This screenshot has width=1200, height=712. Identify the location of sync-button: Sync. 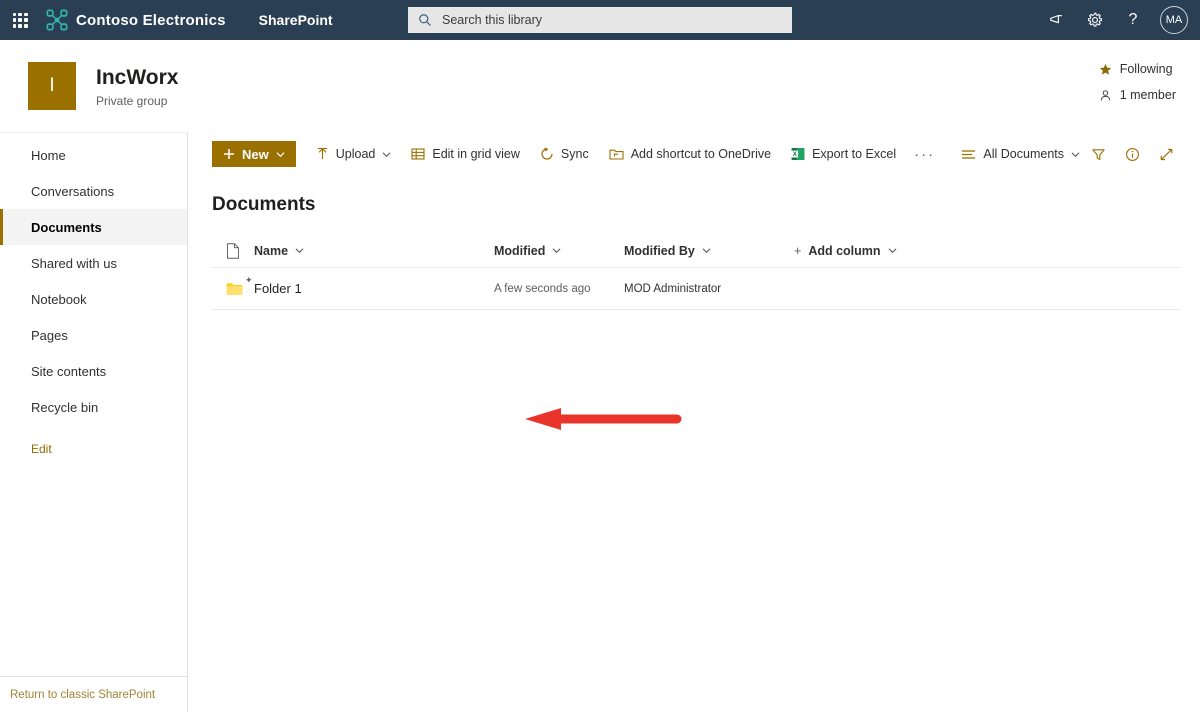
(564, 154).